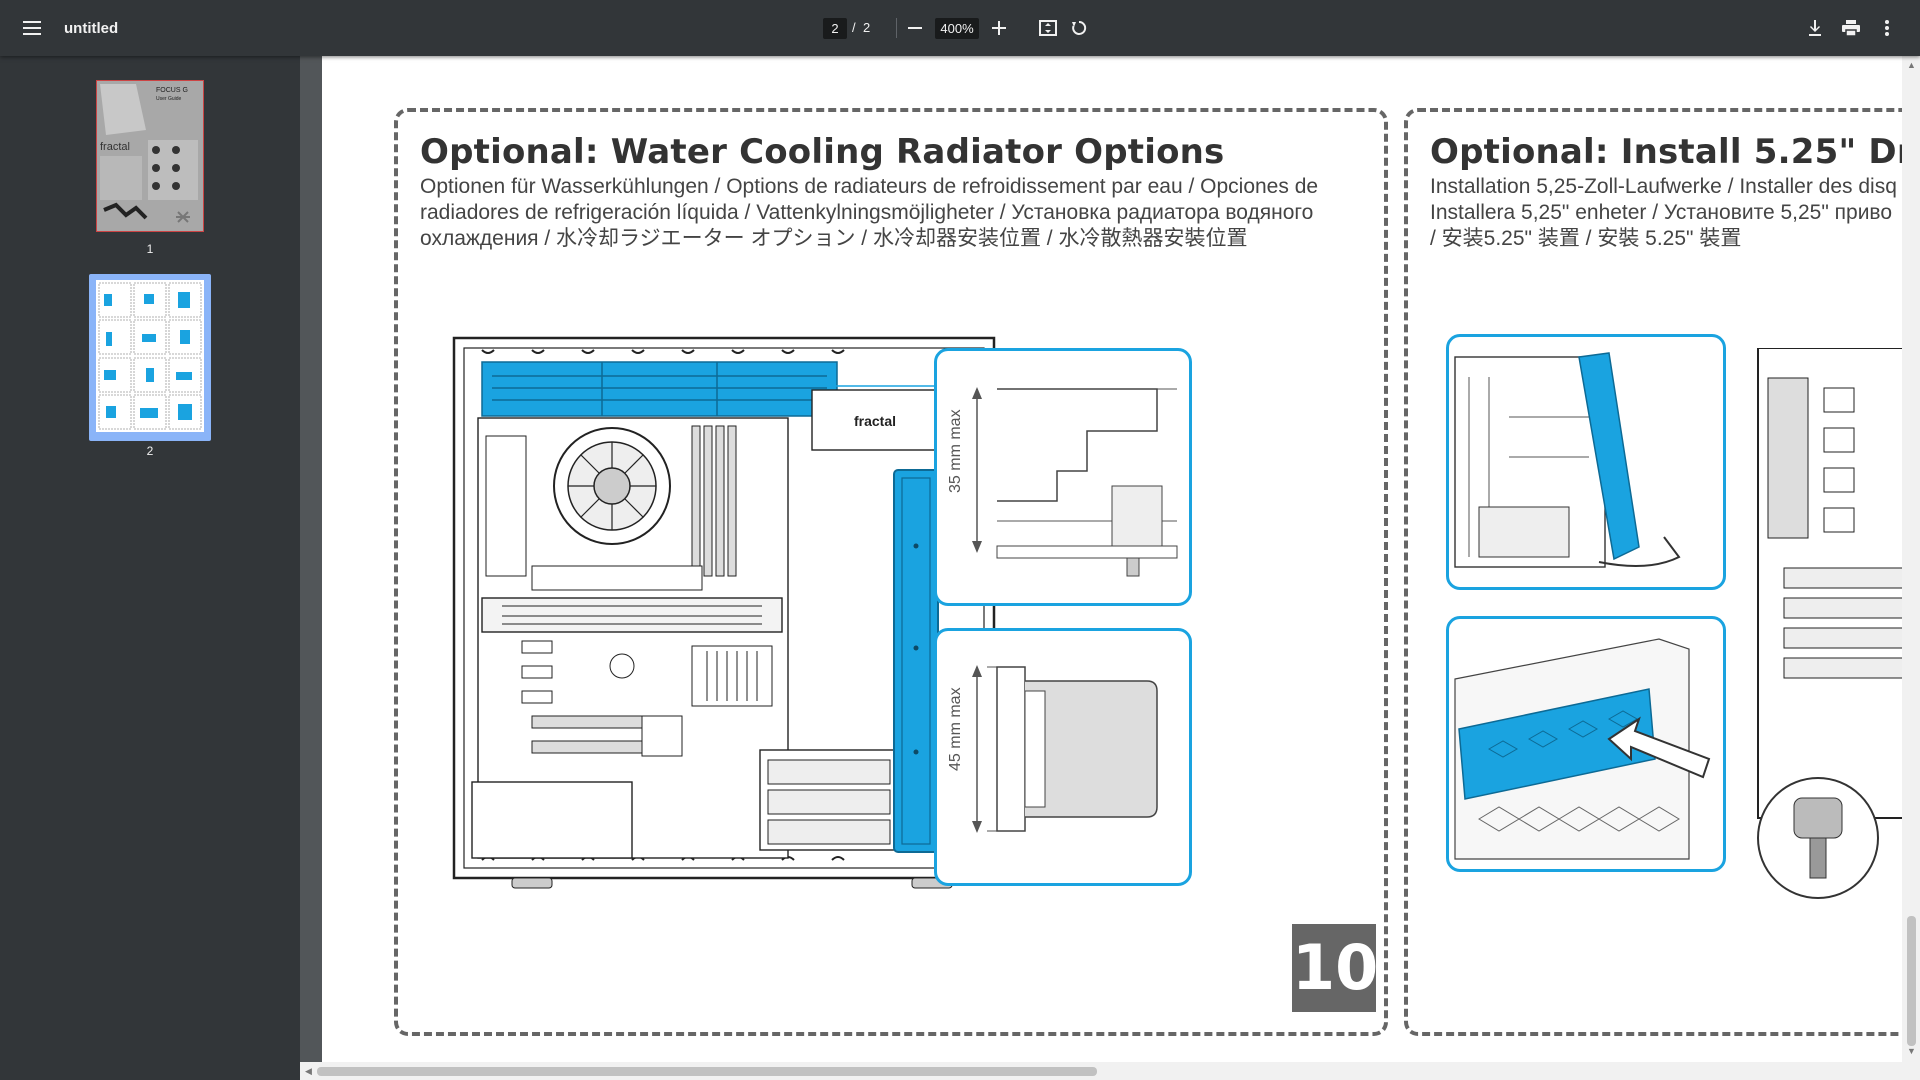 Image resolution: width=1920 pixels, height=1080 pixels. I want to click on horizontal-scroll-thumb, so click(707, 1071).